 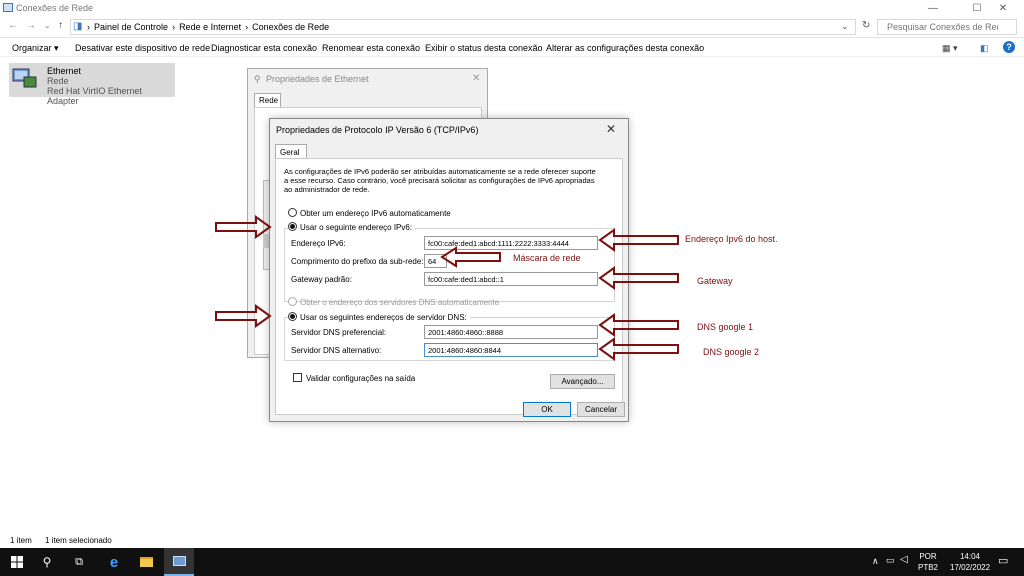 What do you see at coordinates (638, 278) in the screenshot?
I see `arrow-gateway` at bounding box center [638, 278].